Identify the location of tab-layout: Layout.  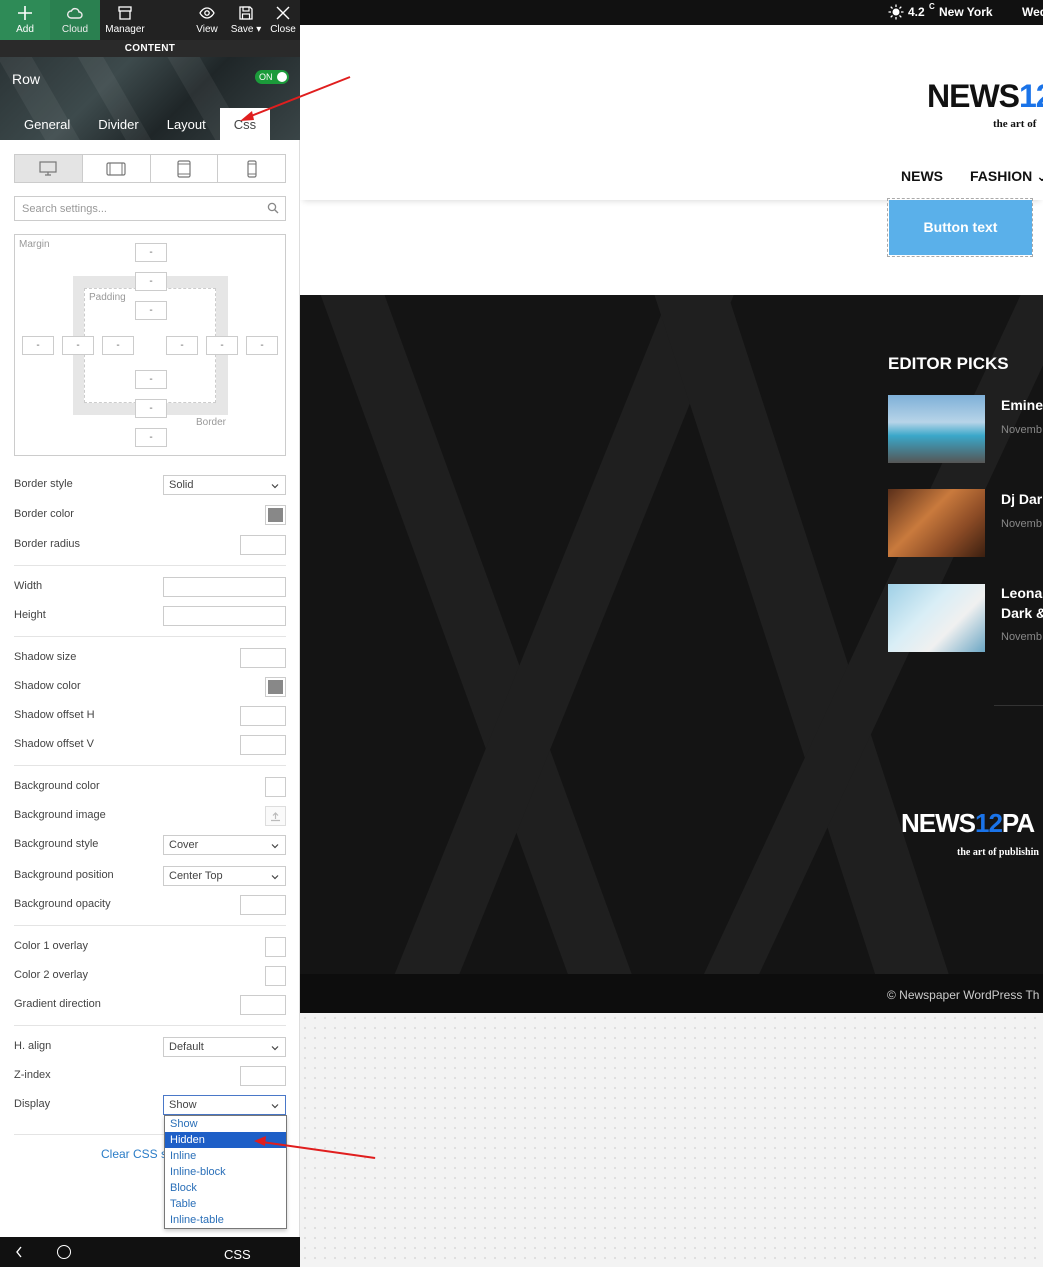
(186, 124).